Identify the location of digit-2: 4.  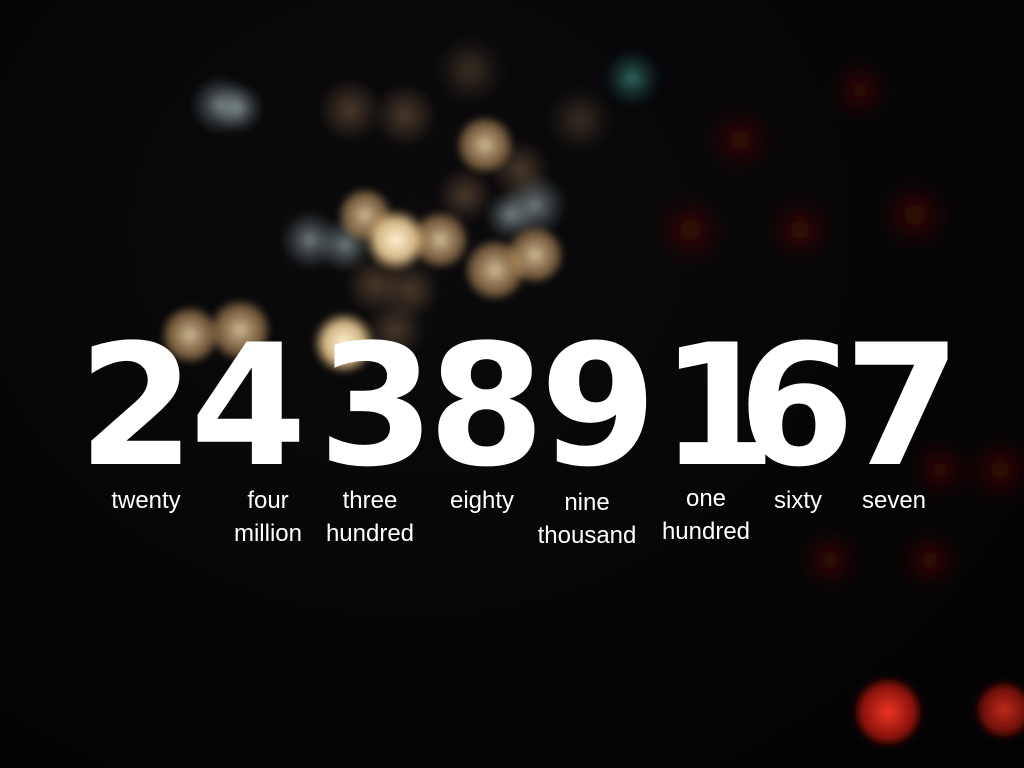
(248, 406).